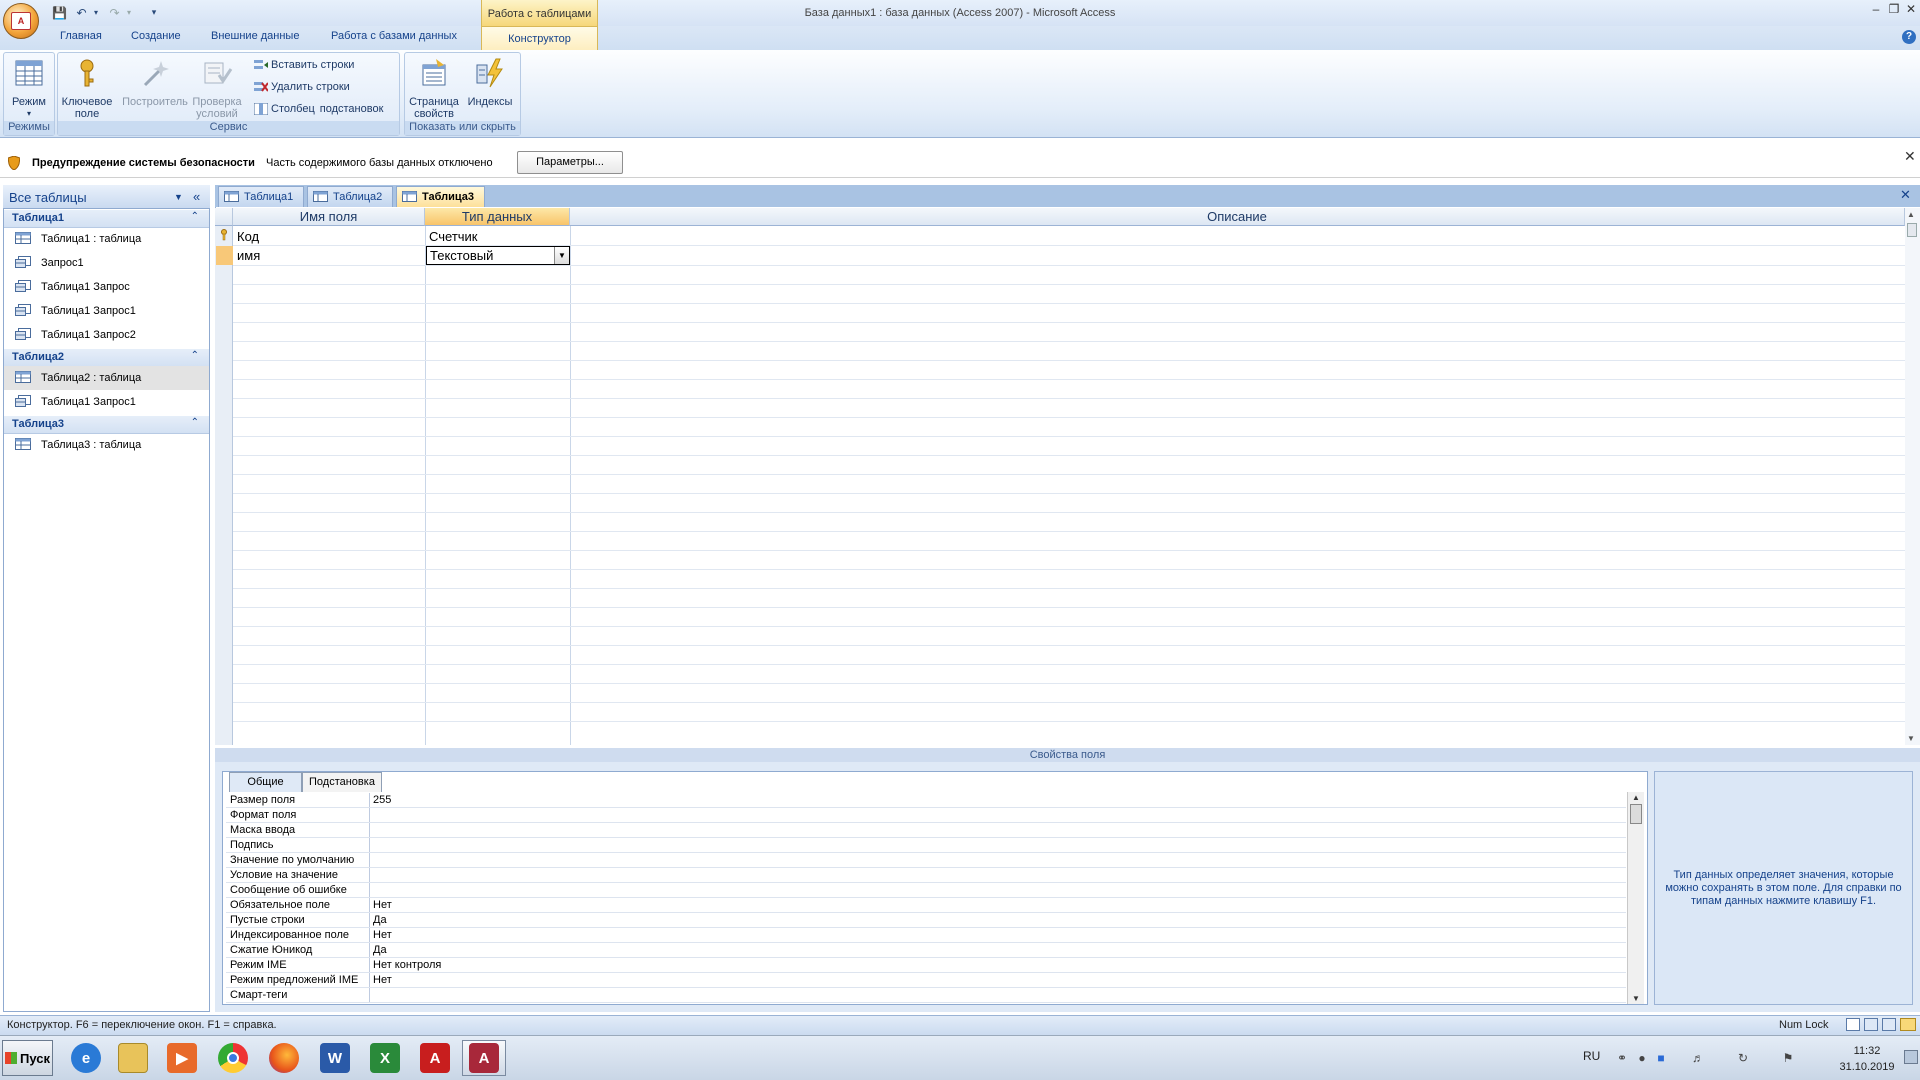 This screenshot has width=1920, height=1080. What do you see at coordinates (133, 1058) in the screenshot?
I see `file-explorer-icon` at bounding box center [133, 1058].